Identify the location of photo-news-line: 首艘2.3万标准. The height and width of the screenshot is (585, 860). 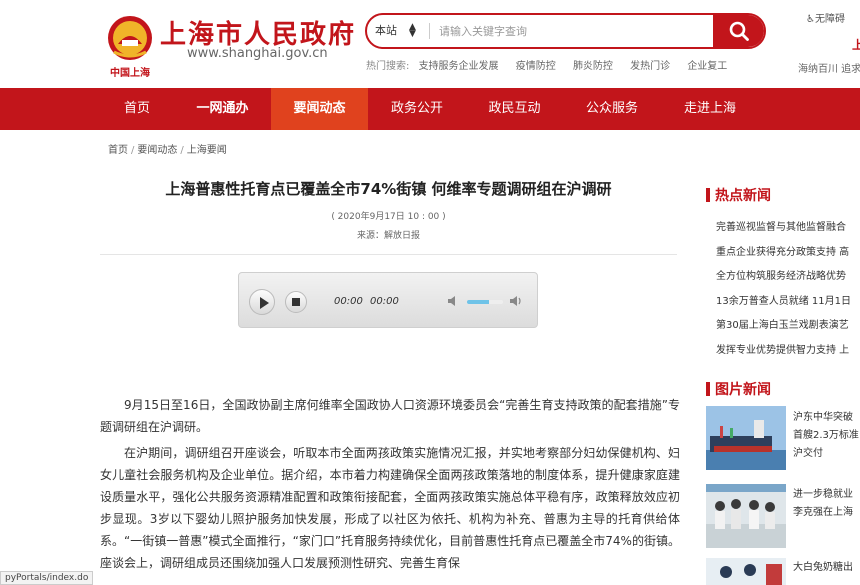
(826, 435).